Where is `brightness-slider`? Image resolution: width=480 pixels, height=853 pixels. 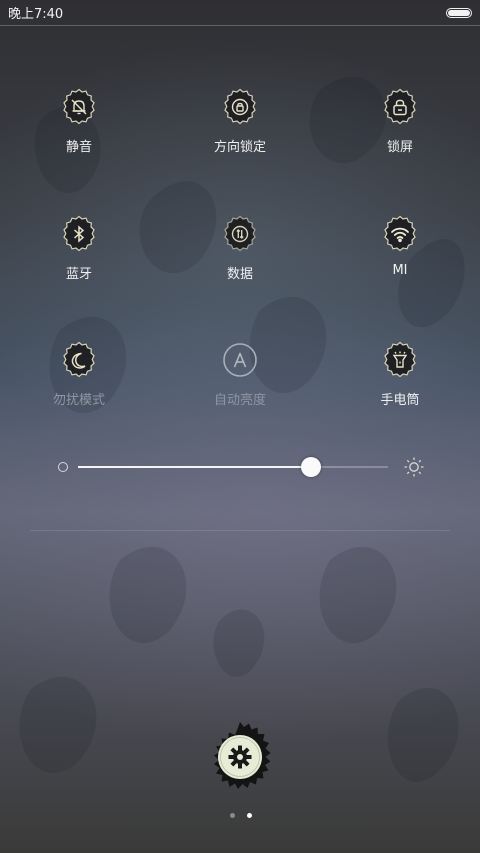 brightness-slider is located at coordinates (241, 467).